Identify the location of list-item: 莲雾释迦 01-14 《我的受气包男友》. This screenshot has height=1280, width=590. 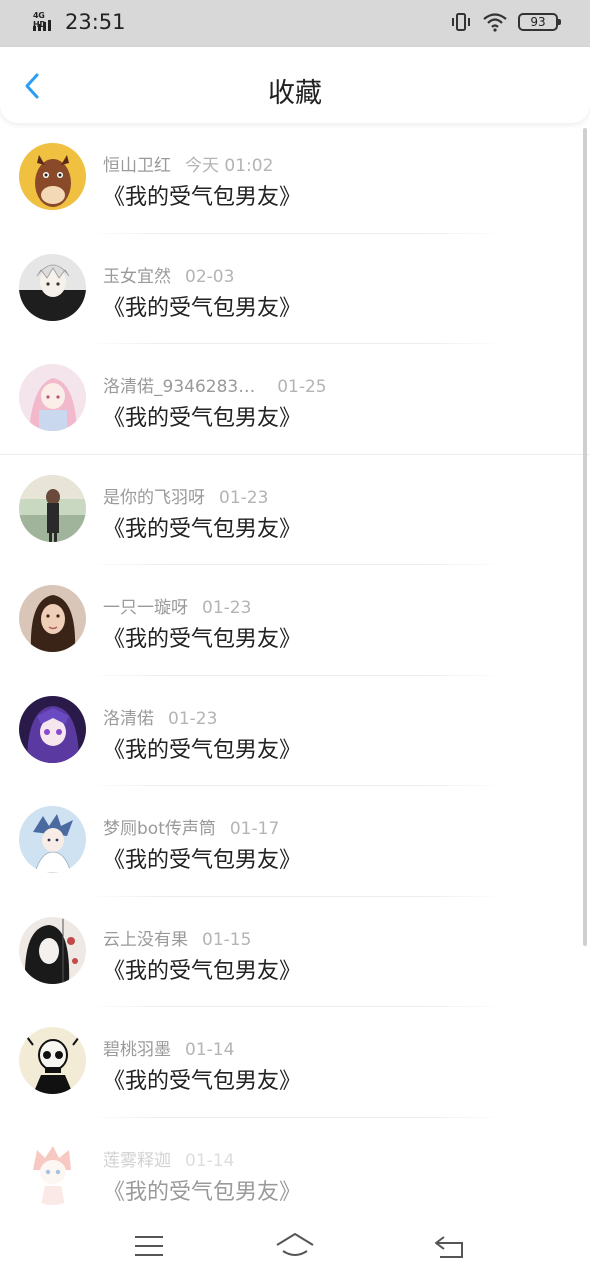
(295, 1167).